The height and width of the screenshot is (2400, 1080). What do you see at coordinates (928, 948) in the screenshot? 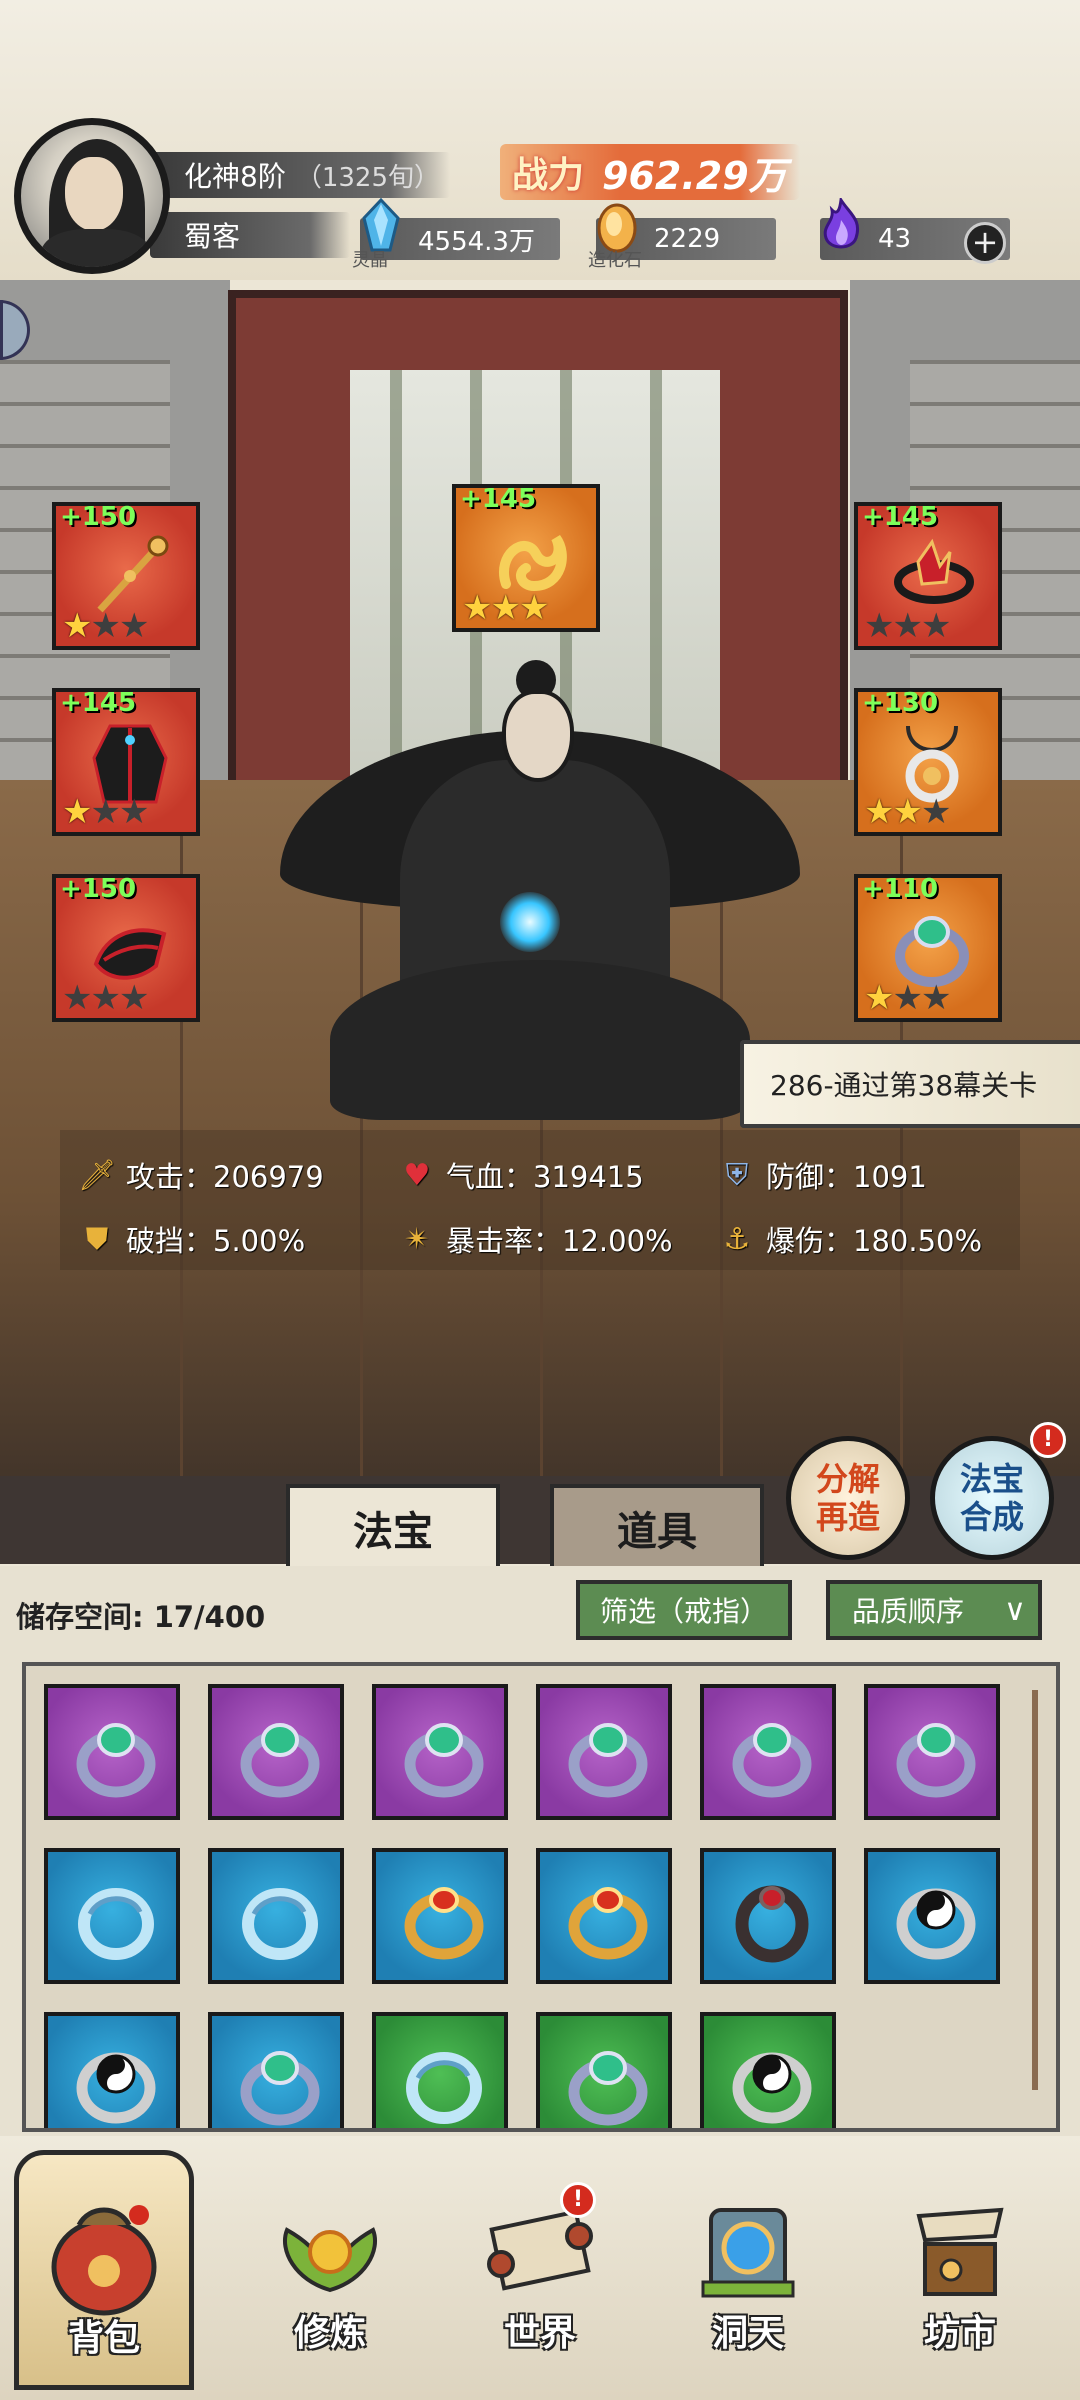
I see `equip-slot-ring: +110 ★★★` at bounding box center [928, 948].